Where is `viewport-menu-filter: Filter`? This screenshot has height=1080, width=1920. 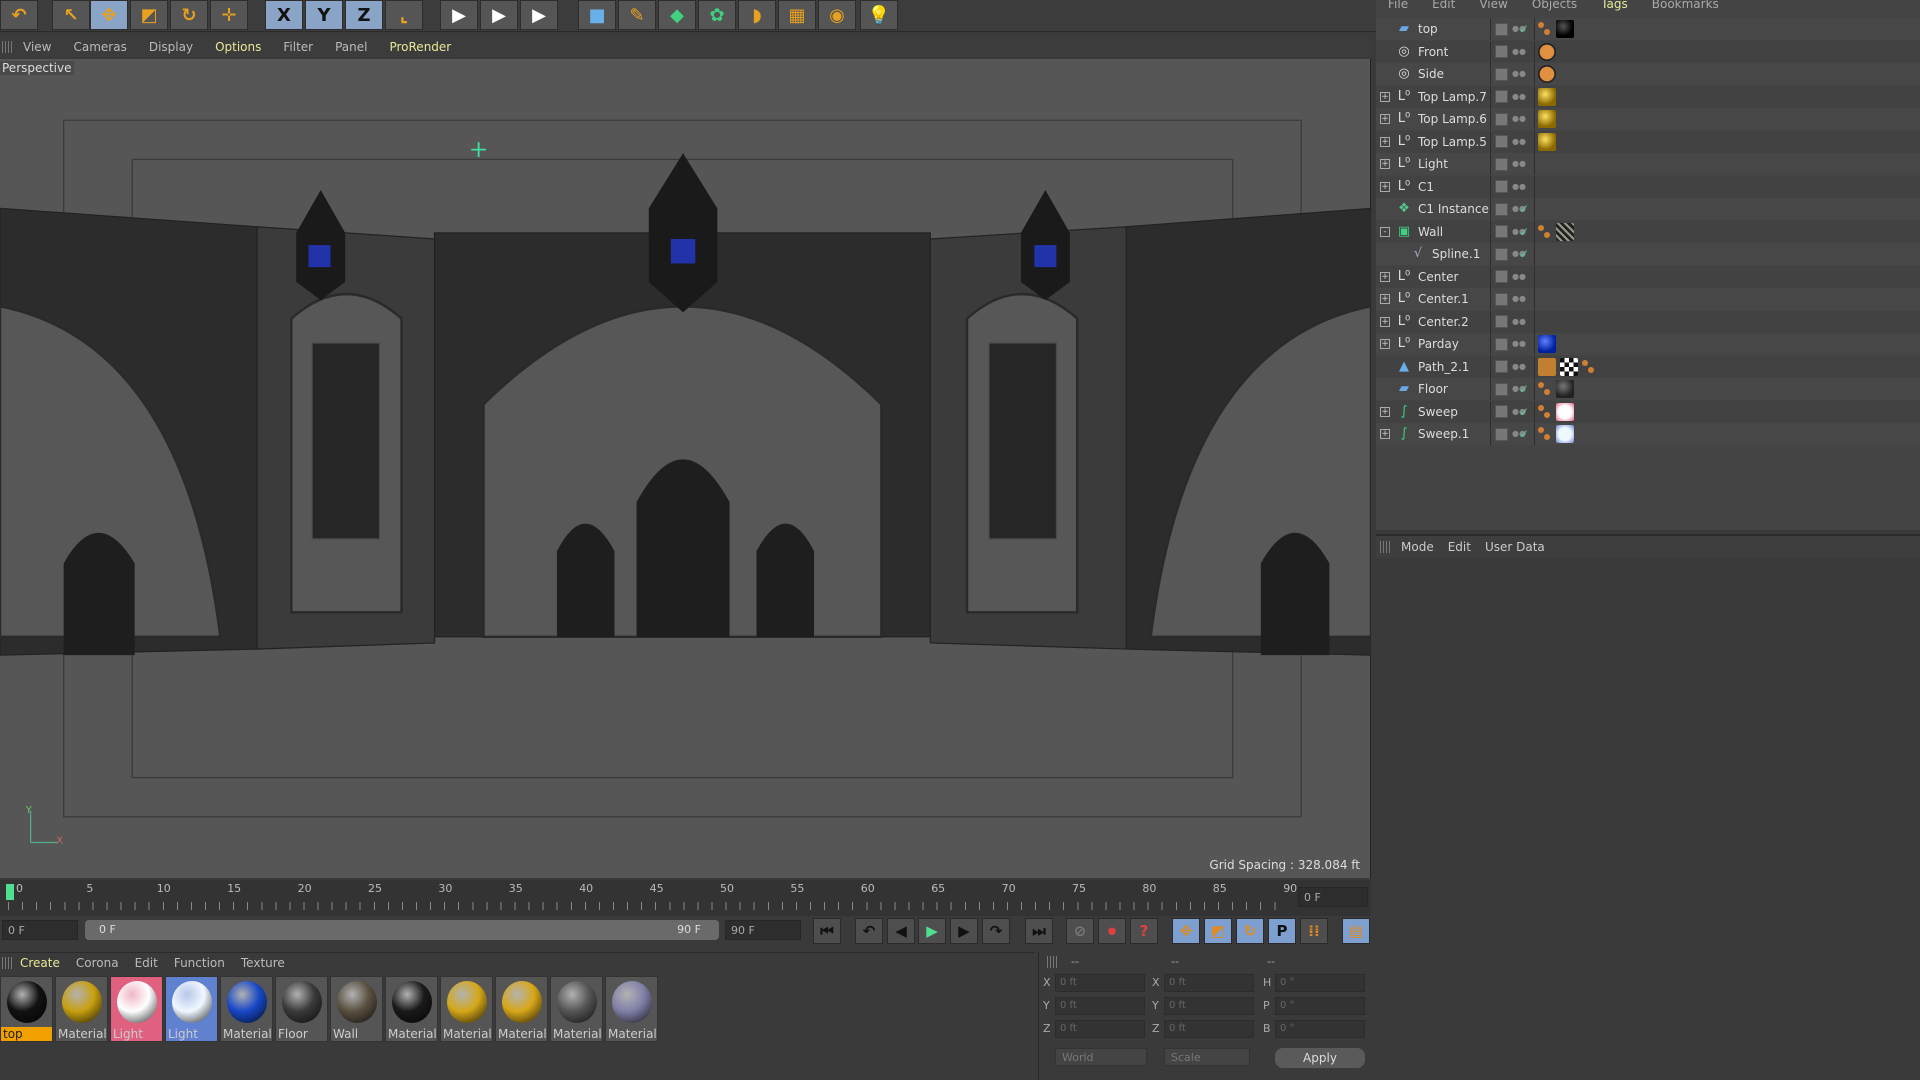 viewport-menu-filter: Filter is located at coordinates (298, 47).